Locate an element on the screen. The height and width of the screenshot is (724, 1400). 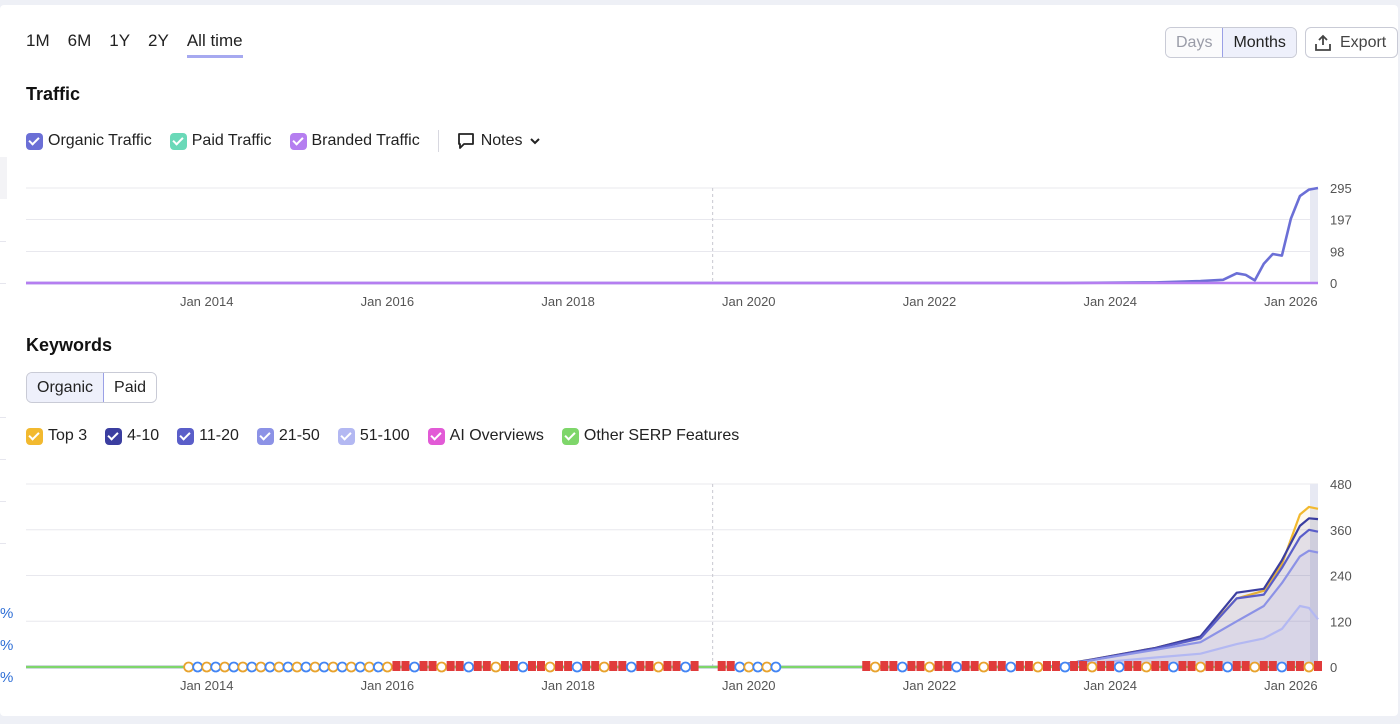
x-tick-label: Jan 2018 is located at coordinates (568, 301).